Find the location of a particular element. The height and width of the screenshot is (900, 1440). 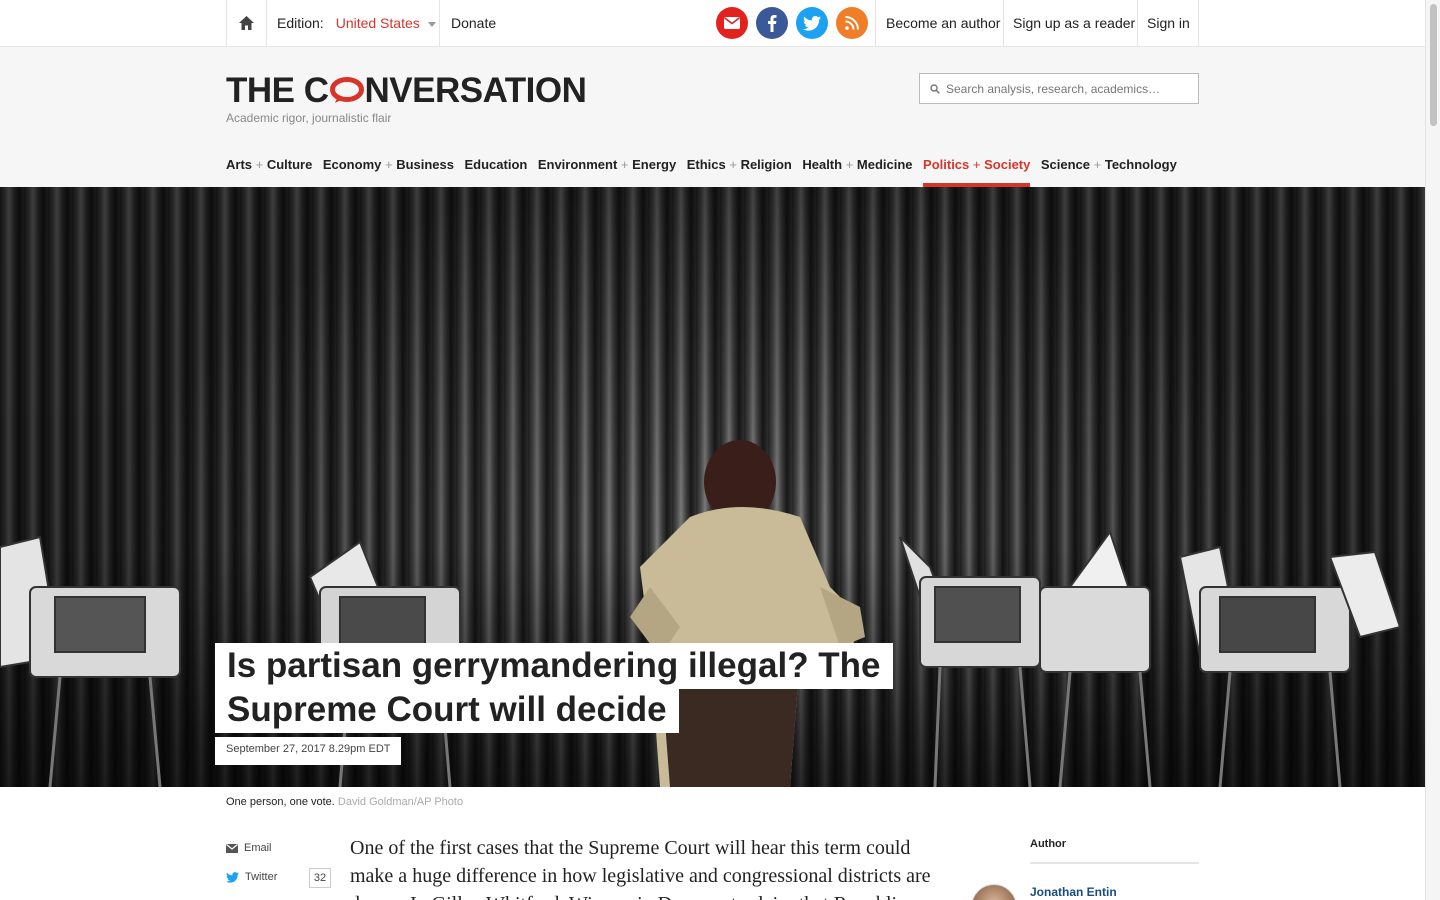

author-avatar is located at coordinates (994, 892).